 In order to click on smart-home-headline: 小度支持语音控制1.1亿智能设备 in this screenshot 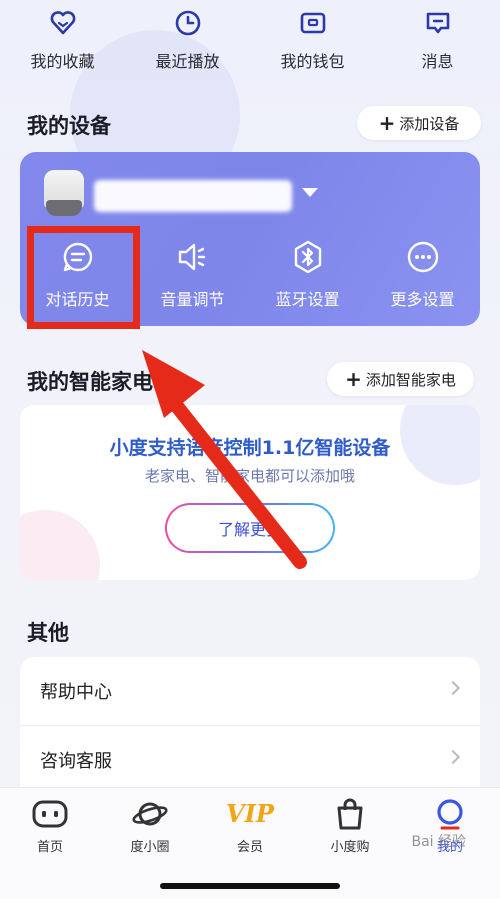, I will do `click(250, 448)`.